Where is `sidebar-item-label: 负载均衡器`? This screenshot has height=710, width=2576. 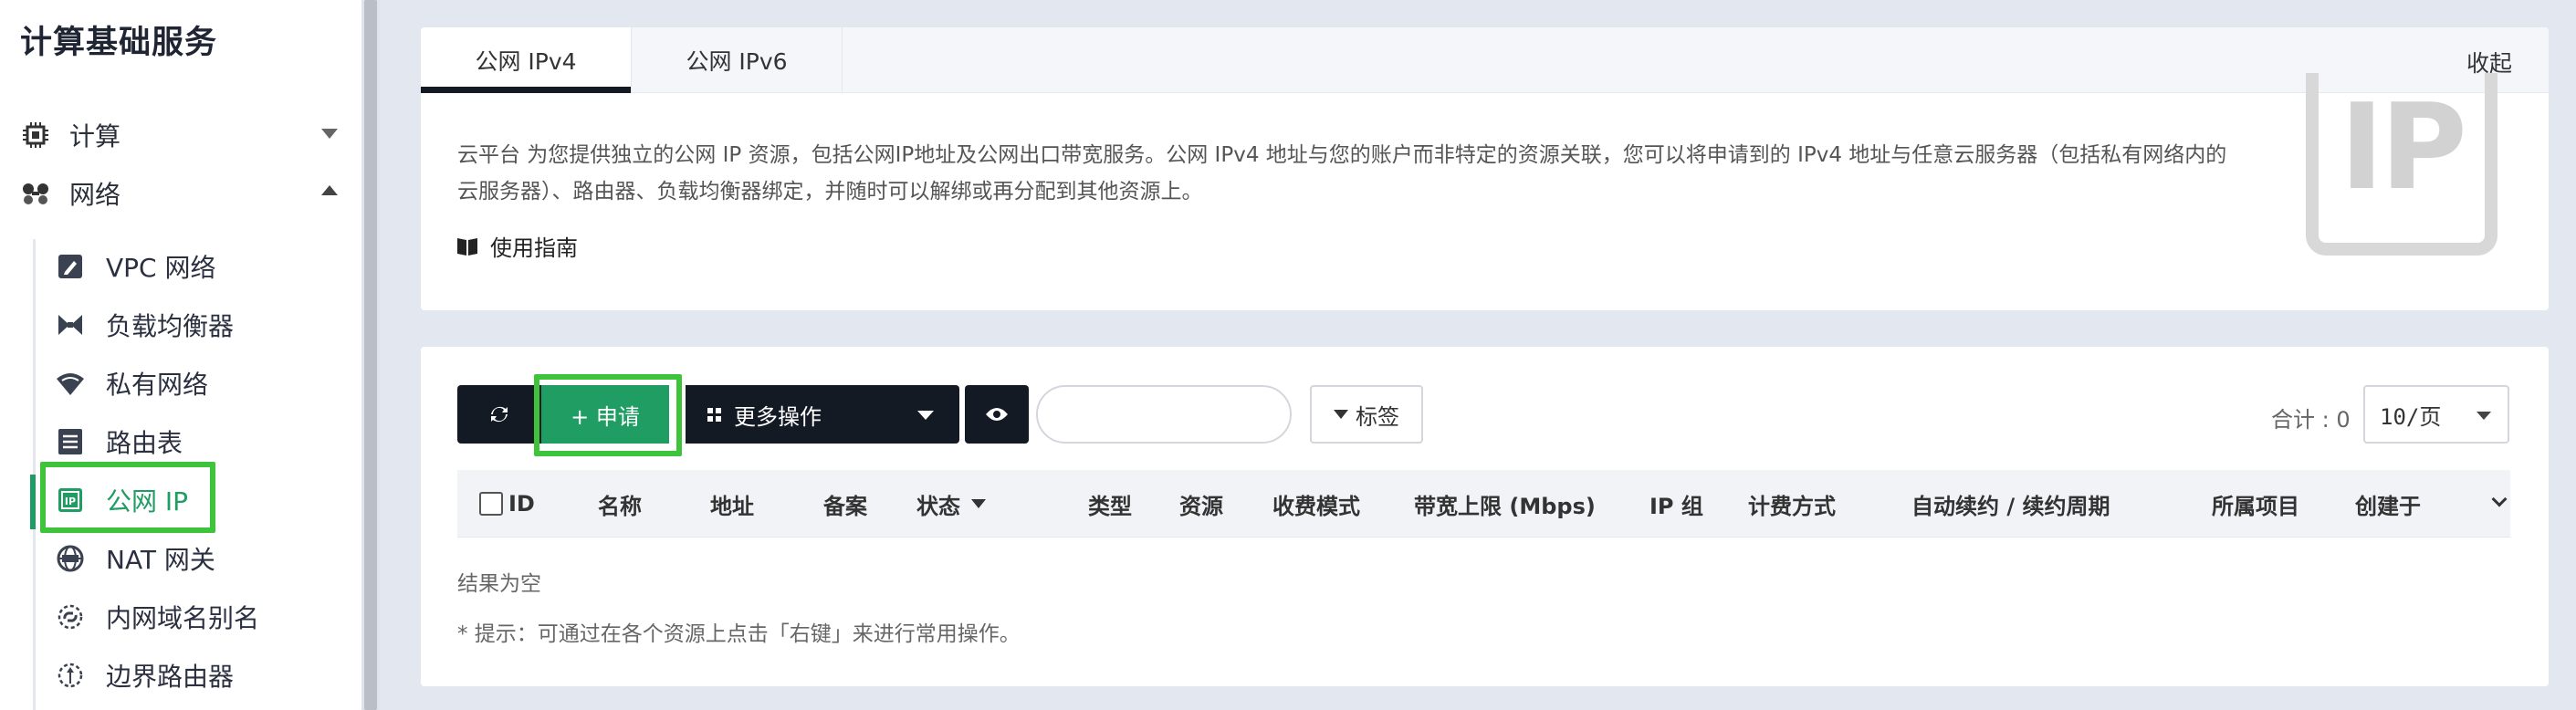
sidebar-item-label: 负载均衡器 is located at coordinates (170, 326).